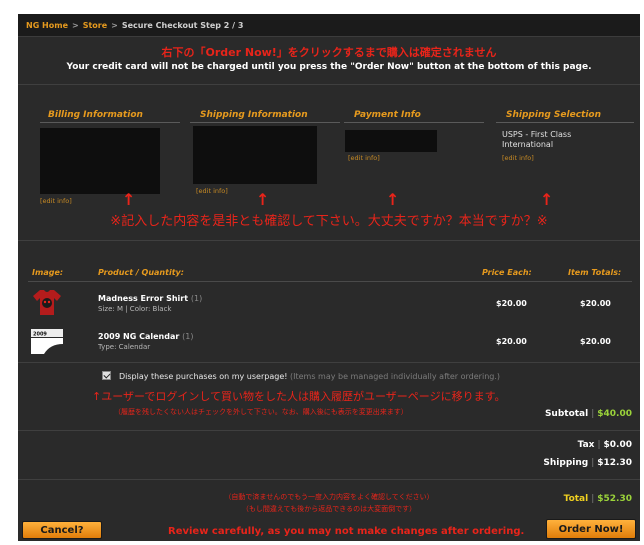 The width and height of the screenshot is (644, 545). I want to click on col-header-image: Image:, so click(48, 272).